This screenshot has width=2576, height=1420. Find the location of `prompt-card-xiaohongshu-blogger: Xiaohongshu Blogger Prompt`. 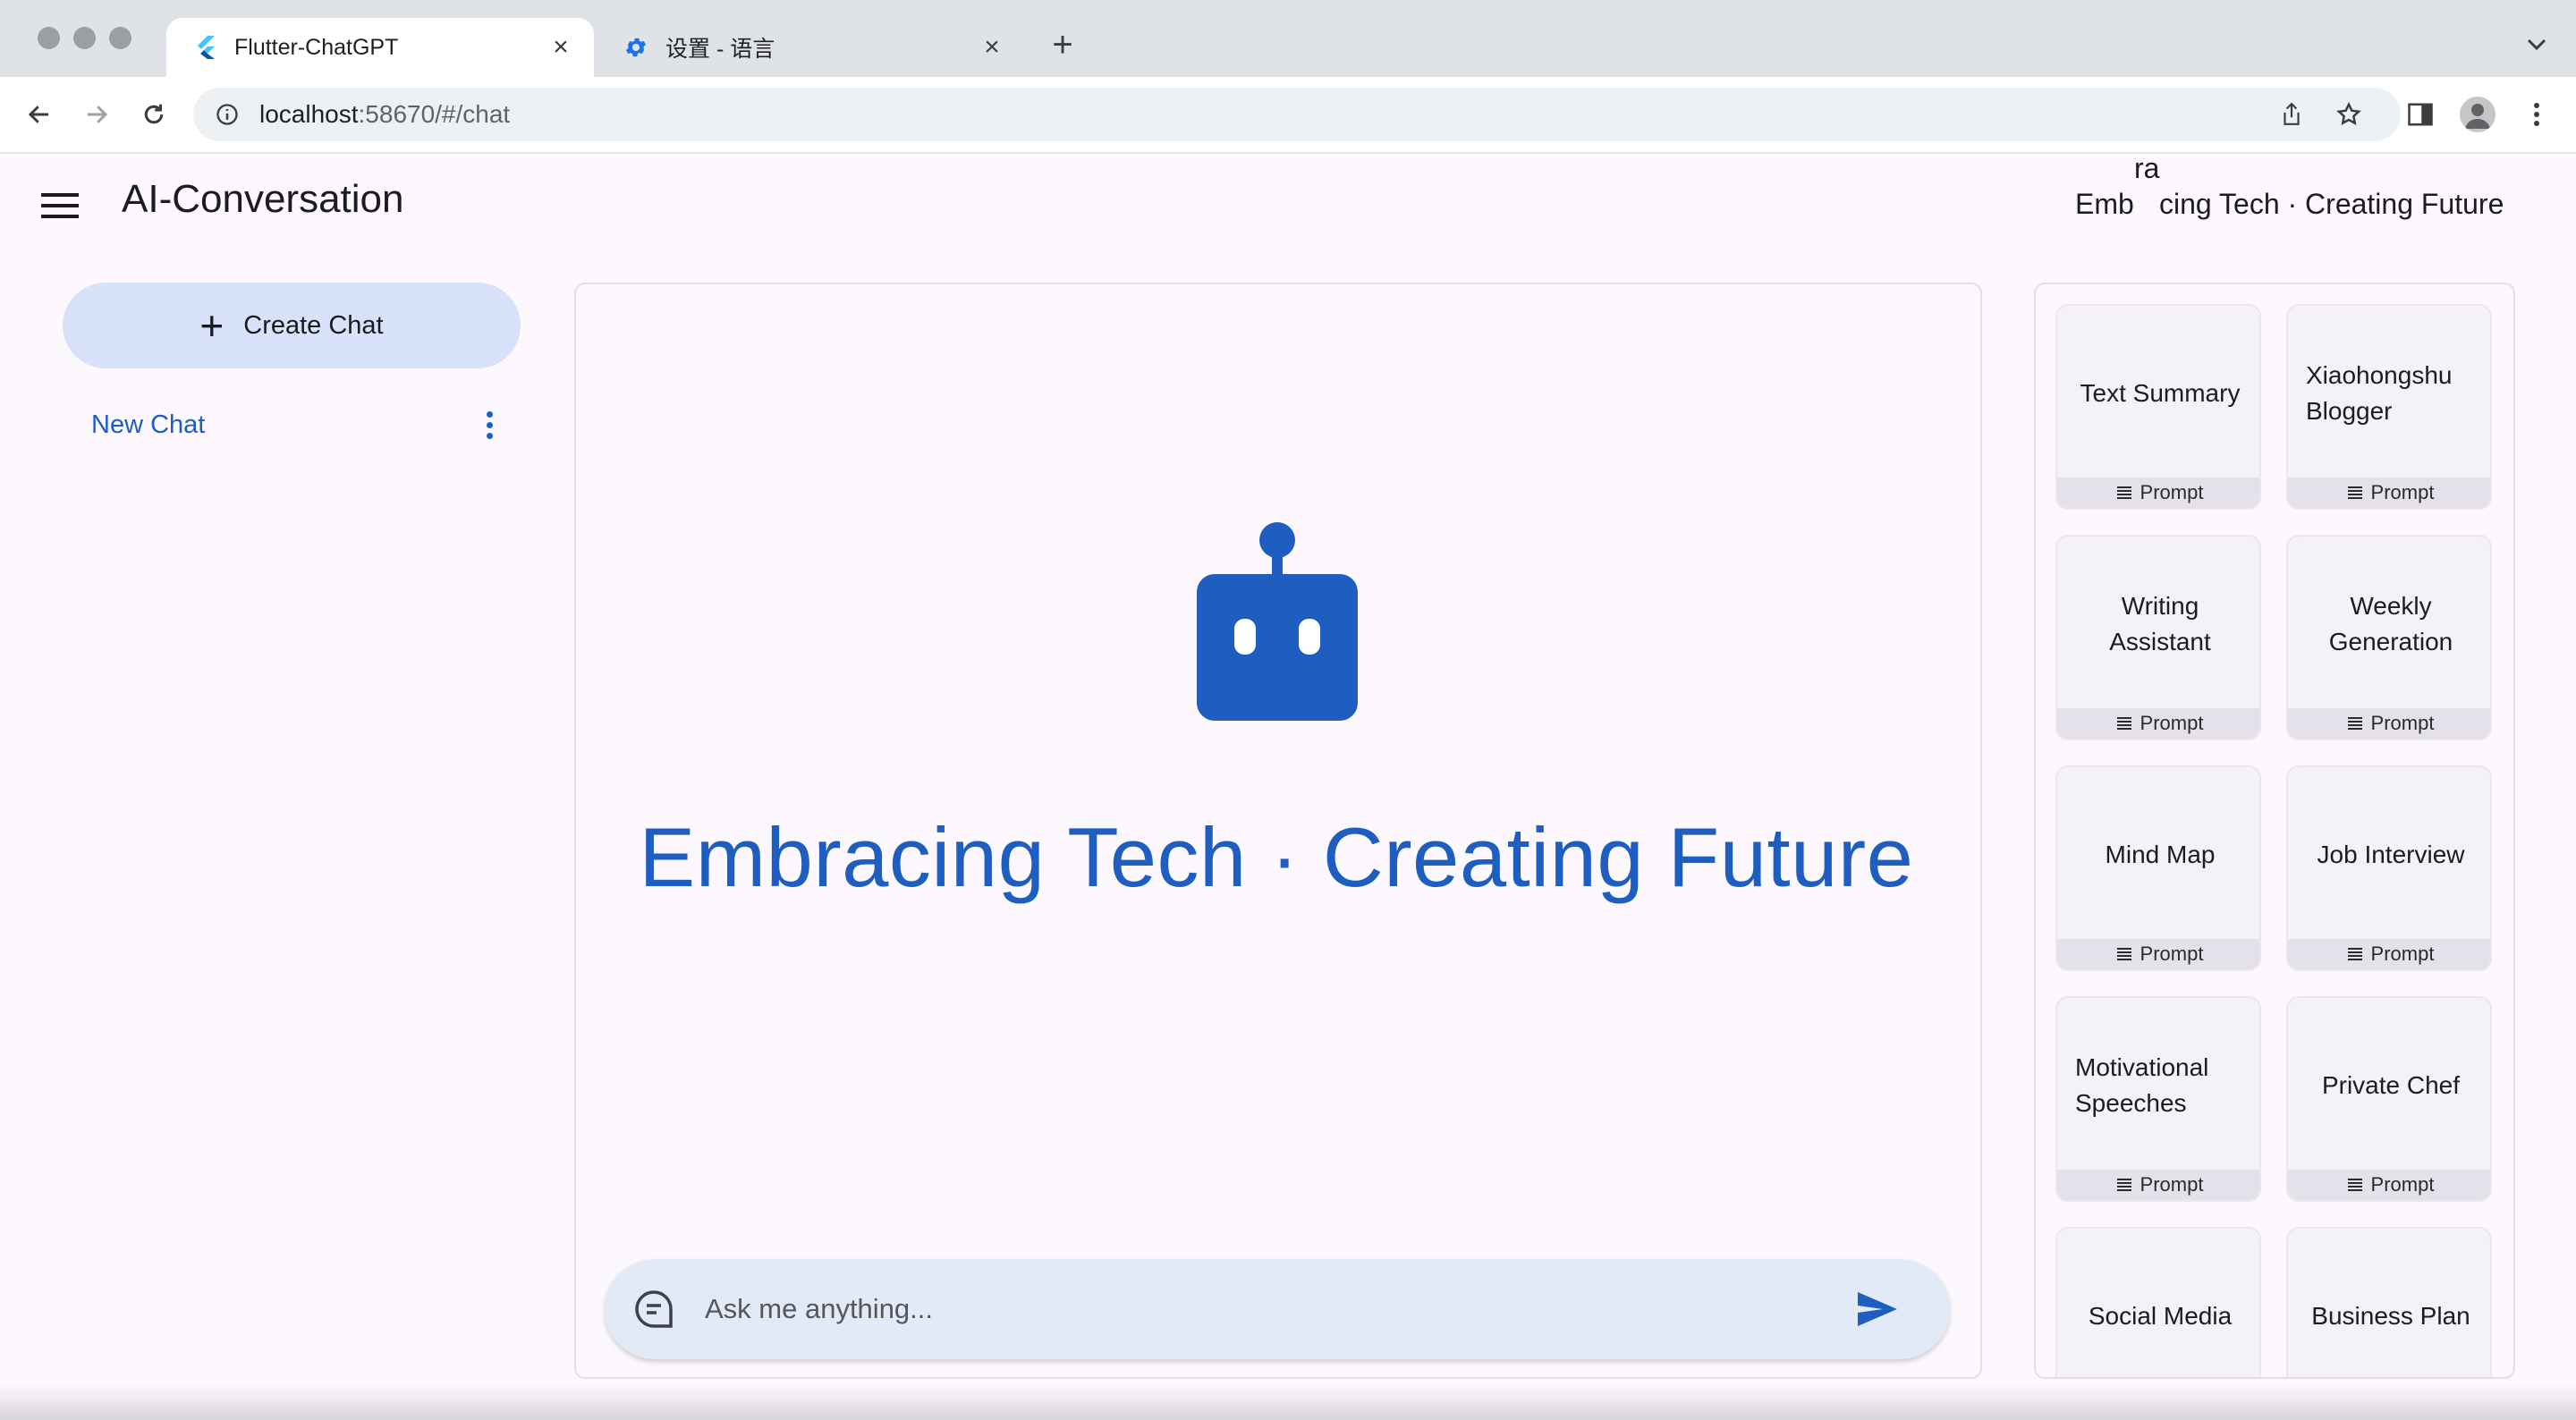

prompt-card-xiaohongshu-blogger: Xiaohongshu Blogger Prompt is located at coordinates (2389, 407).